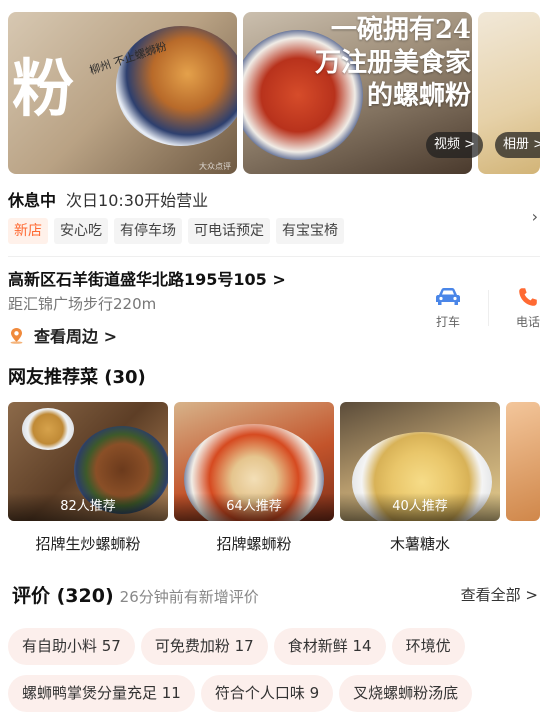 Image resolution: width=540 pixels, height=720 pixels. Describe the element at coordinates (329, 646) in the screenshot. I see `review-keyword-chip: 食材新鲜 14` at that location.